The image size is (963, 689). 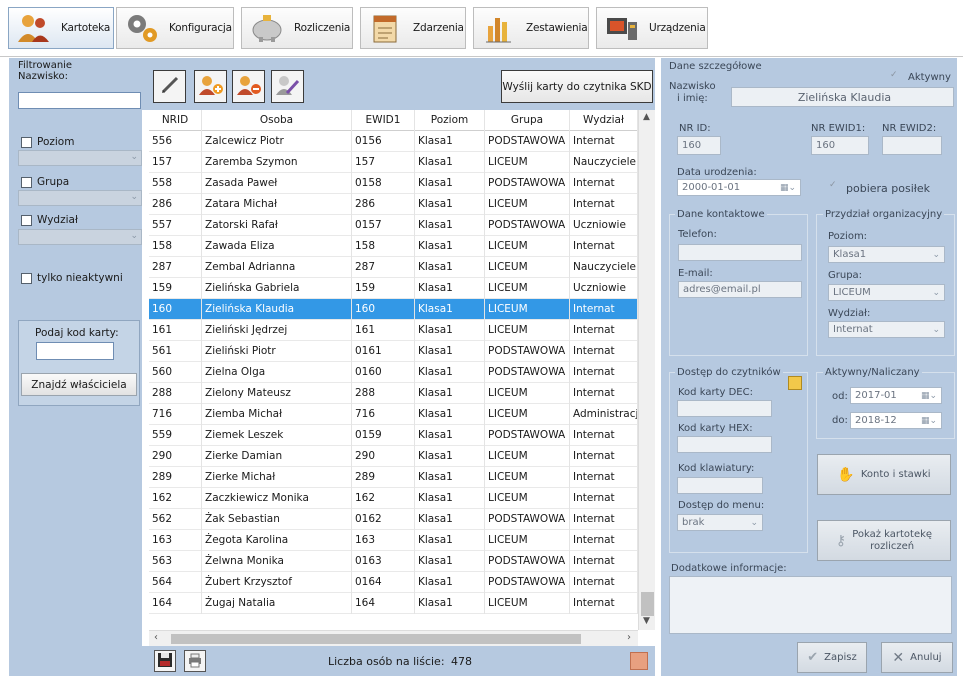 What do you see at coordinates (720, 485) in the screenshot?
I see `keyboard-code-field` at bounding box center [720, 485].